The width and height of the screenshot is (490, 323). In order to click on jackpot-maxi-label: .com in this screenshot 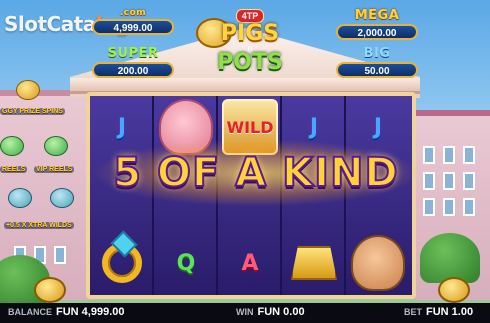, I will do `click(133, 13)`.